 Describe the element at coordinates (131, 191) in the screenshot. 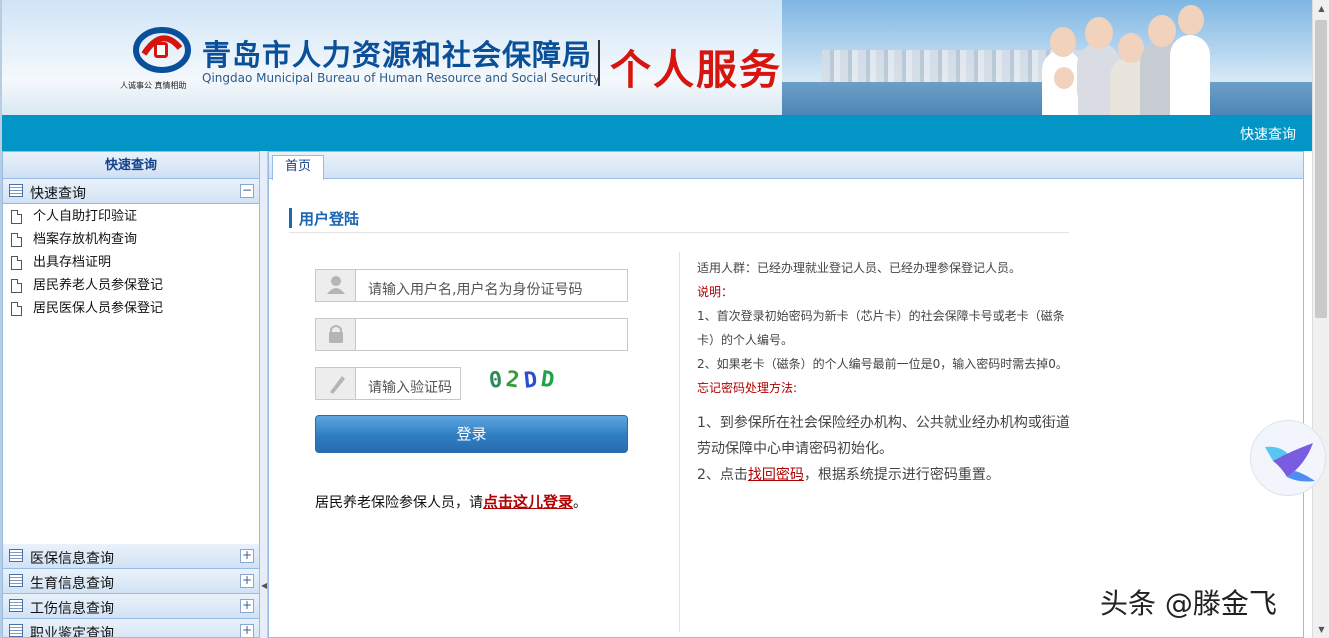

I see `accordion-header-quick-query: 快速查询 −` at that location.